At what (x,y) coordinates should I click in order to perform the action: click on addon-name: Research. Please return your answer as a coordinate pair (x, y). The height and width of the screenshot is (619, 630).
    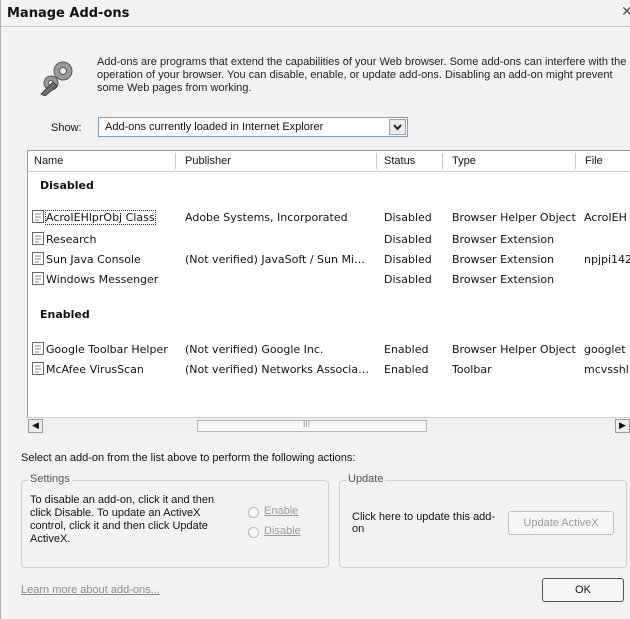
    Looking at the image, I should click on (71, 239).